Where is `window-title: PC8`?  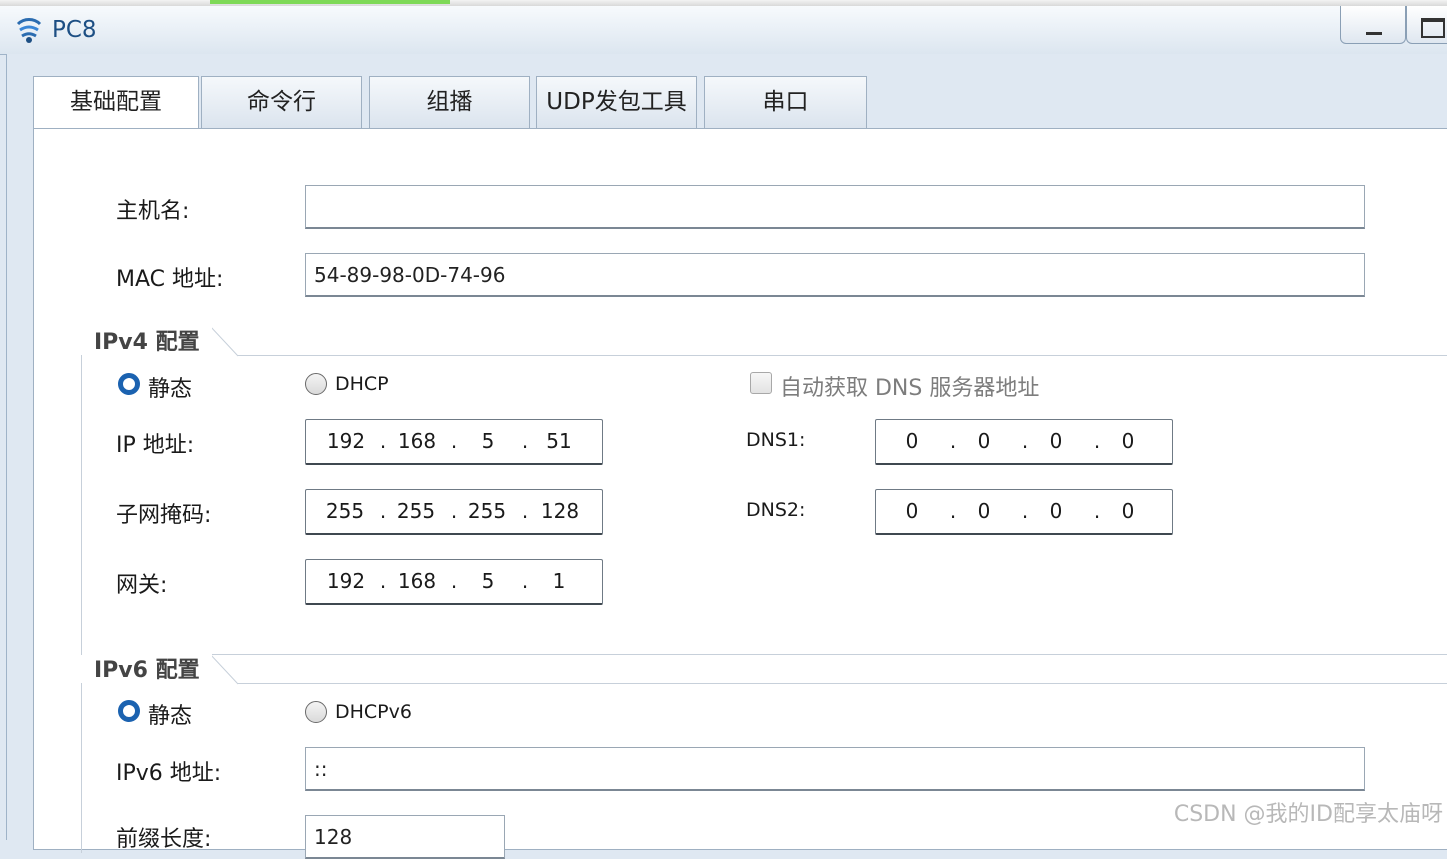 window-title: PC8 is located at coordinates (74, 30).